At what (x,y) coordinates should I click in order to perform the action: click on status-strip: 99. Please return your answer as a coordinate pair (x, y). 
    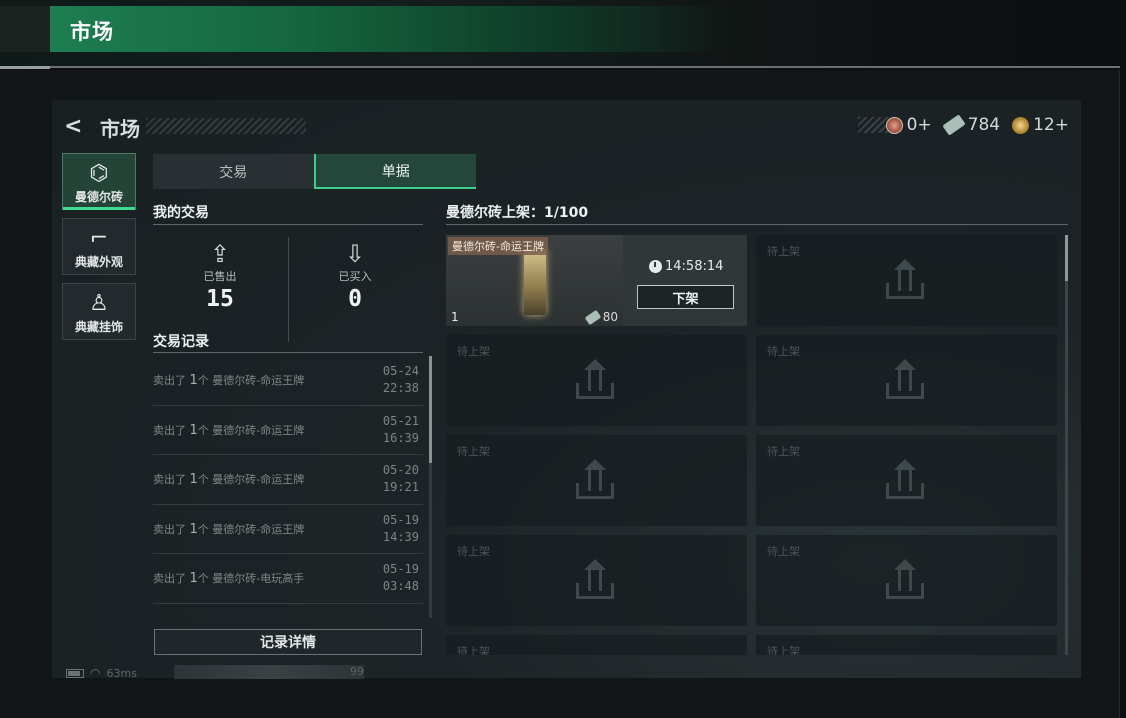
    Looking at the image, I should click on (269, 672).